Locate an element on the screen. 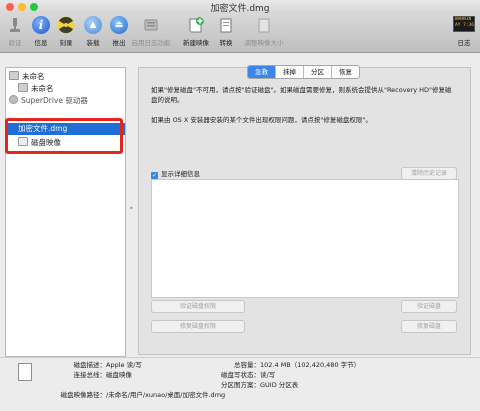  new-image-button: 新建映像 is located at coordinates (196, 33).